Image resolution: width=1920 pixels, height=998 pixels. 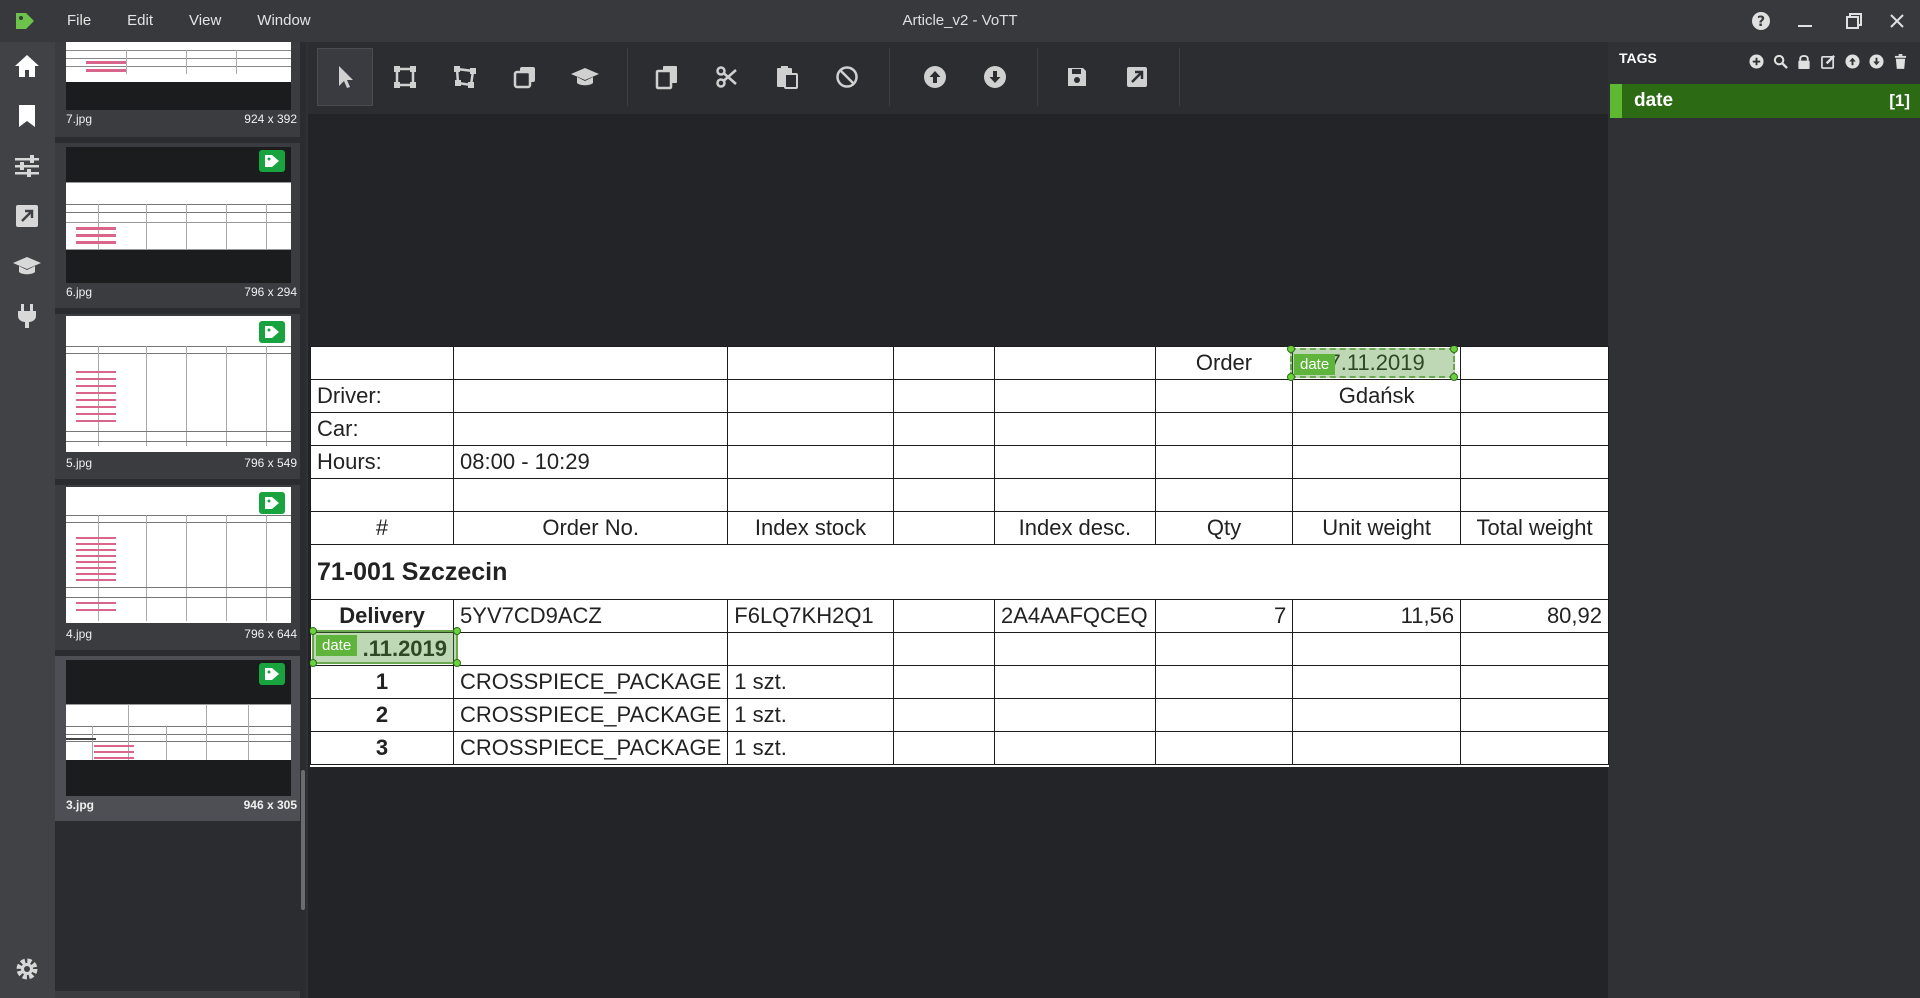 What do you see at coordinates (272, 503) in the screenshot?
I see `tag-icon` at bounding box center [272, 503].